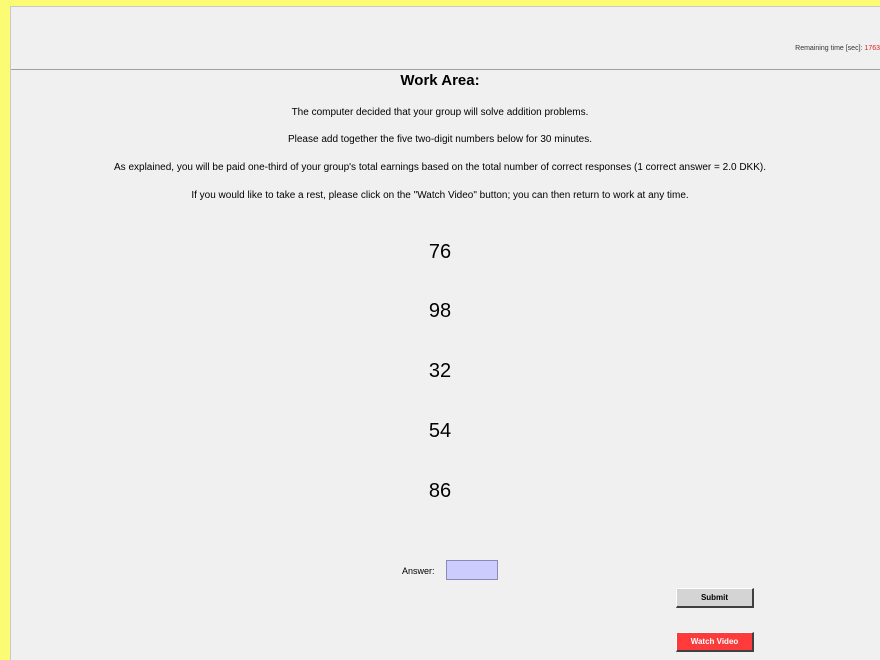 Image resolution: width=880 pixels, height=660 pixels. I want to click on remaining-time: Remaining time [sec]: 1763, so click(837, 48).